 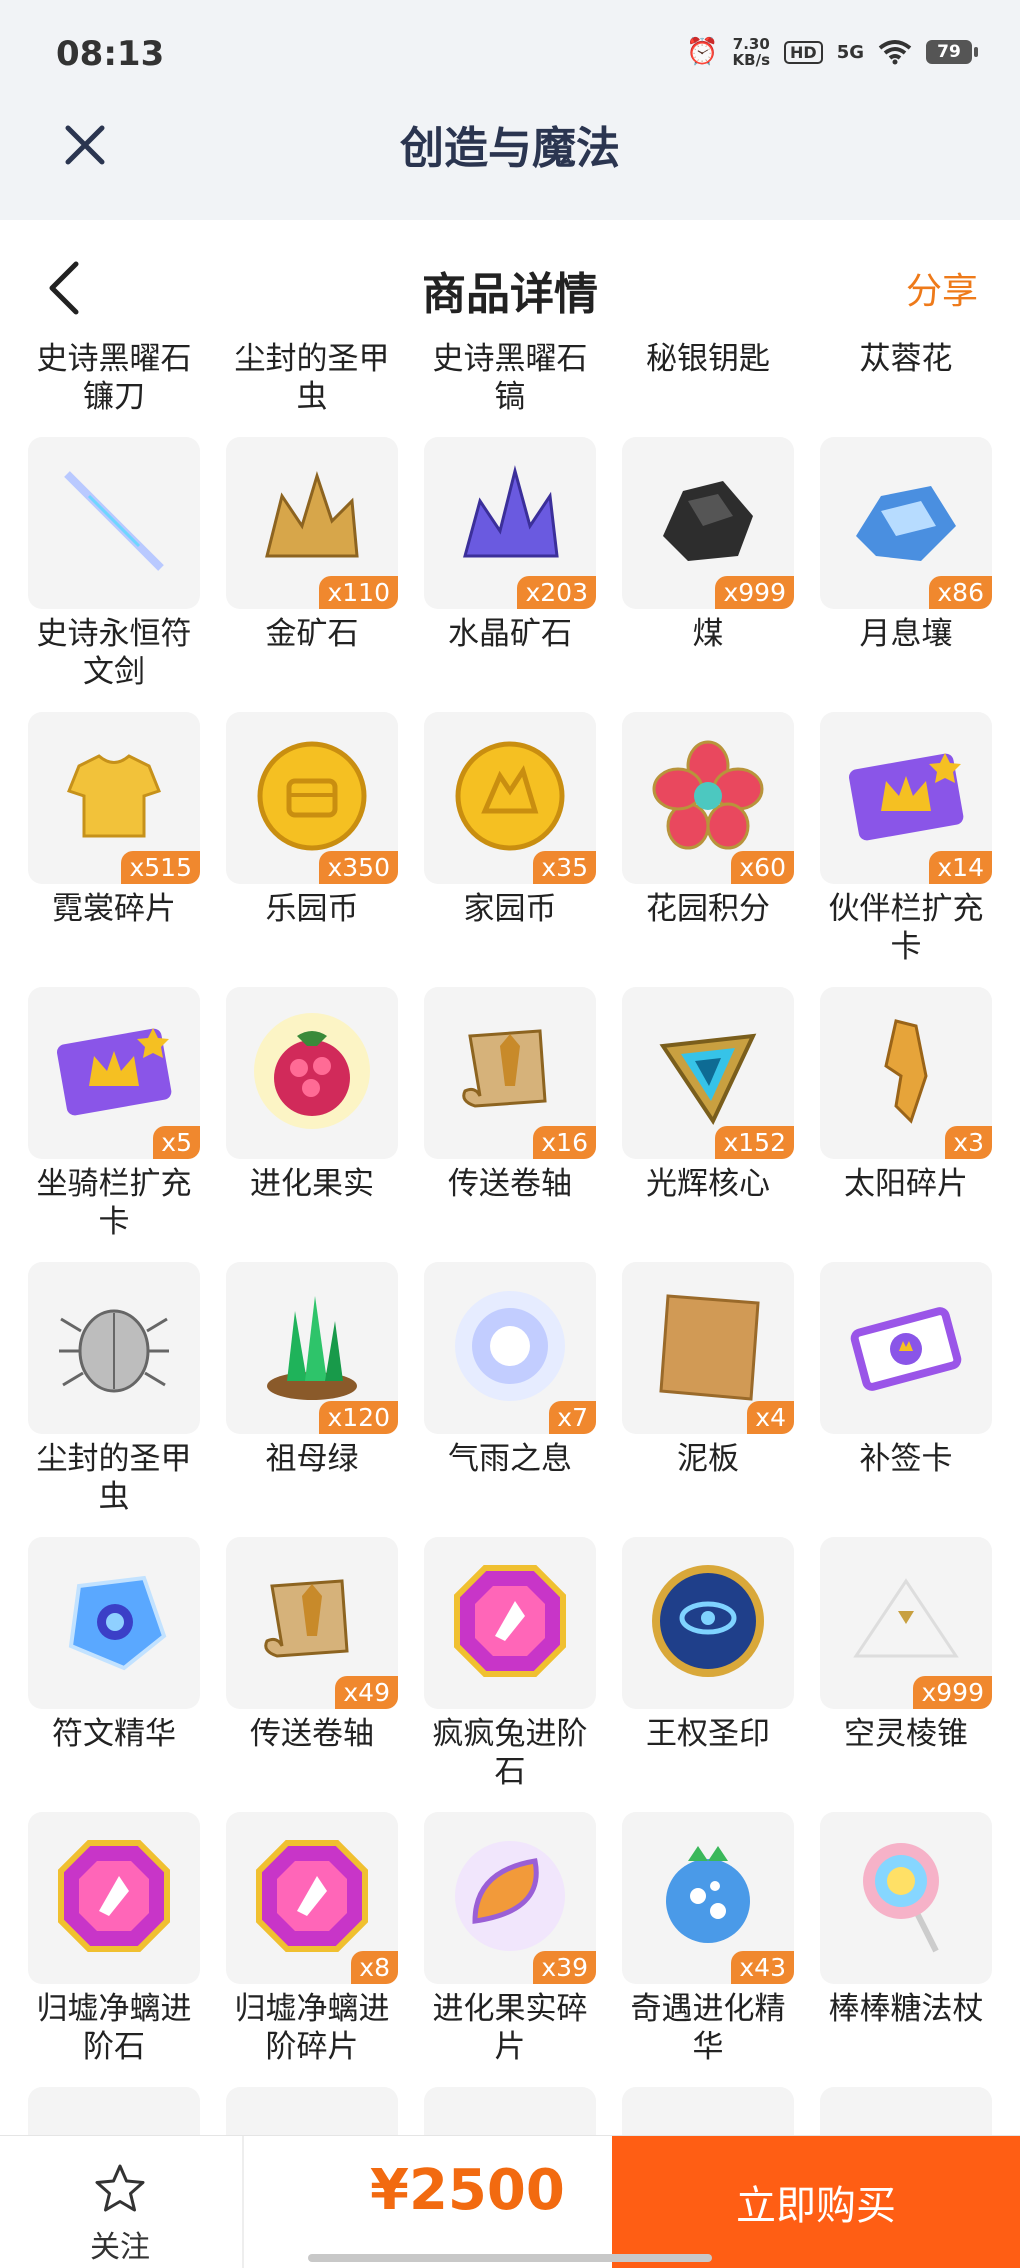 I want to click on item-tile: x8, so click(x=312, y=1898).